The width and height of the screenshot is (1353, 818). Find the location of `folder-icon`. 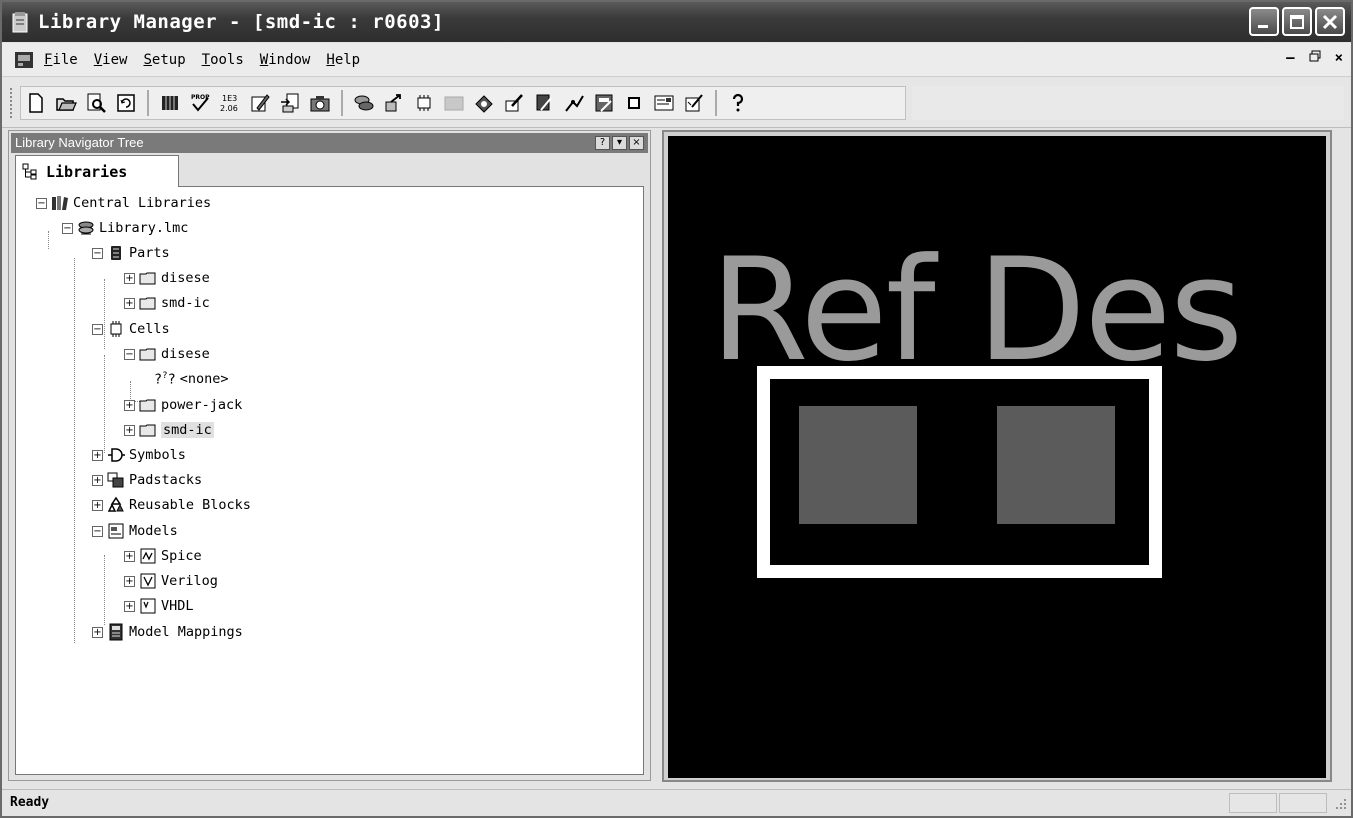

folder-icon is located at coordinates (148, 405).